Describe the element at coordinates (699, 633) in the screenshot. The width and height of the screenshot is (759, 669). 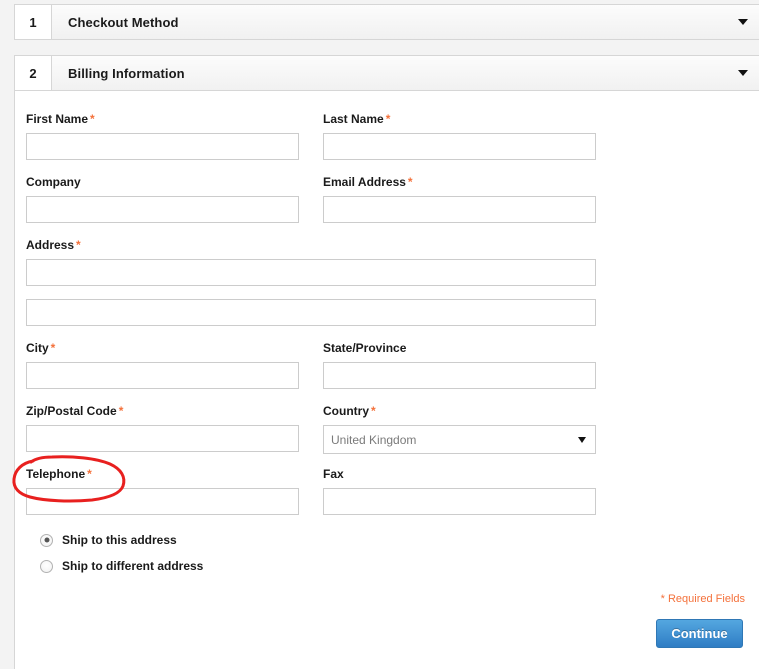
I see `continue-button: Continue` at that location.